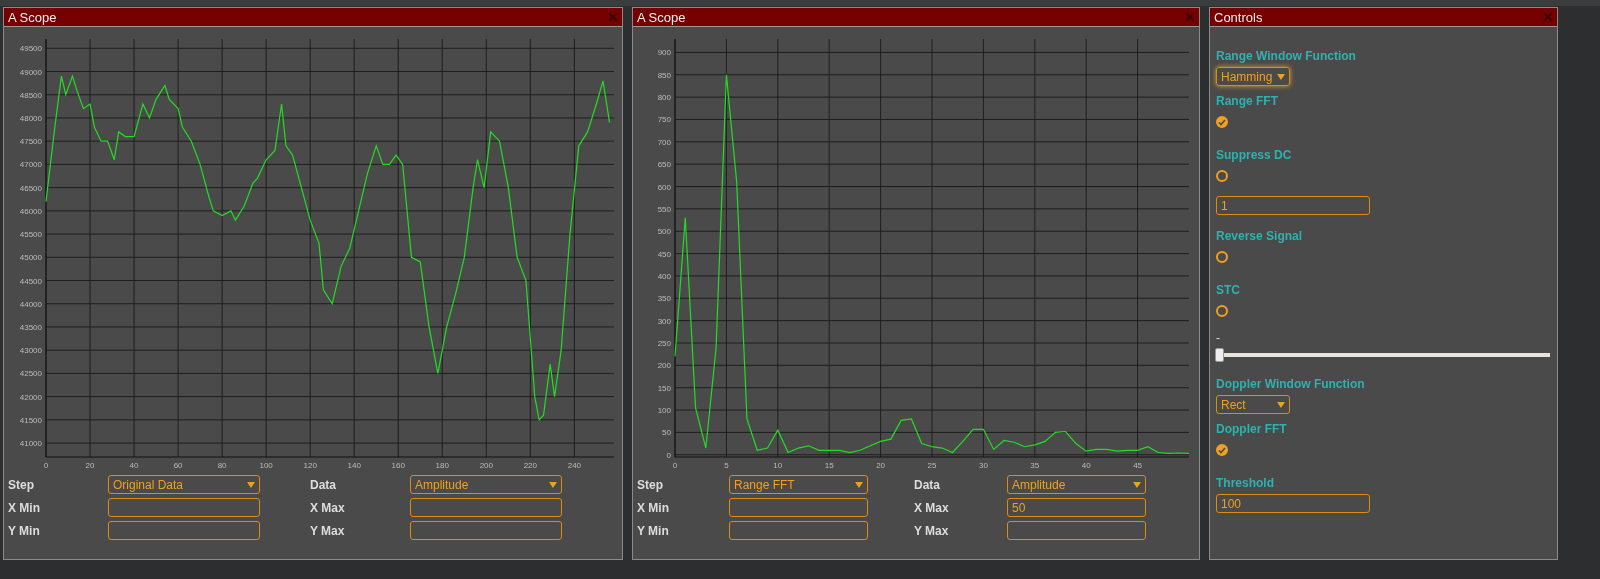 The height and width of the screenshot is (579, 1600). I want to click on axis-tick-label: 120, so click(310, 465).